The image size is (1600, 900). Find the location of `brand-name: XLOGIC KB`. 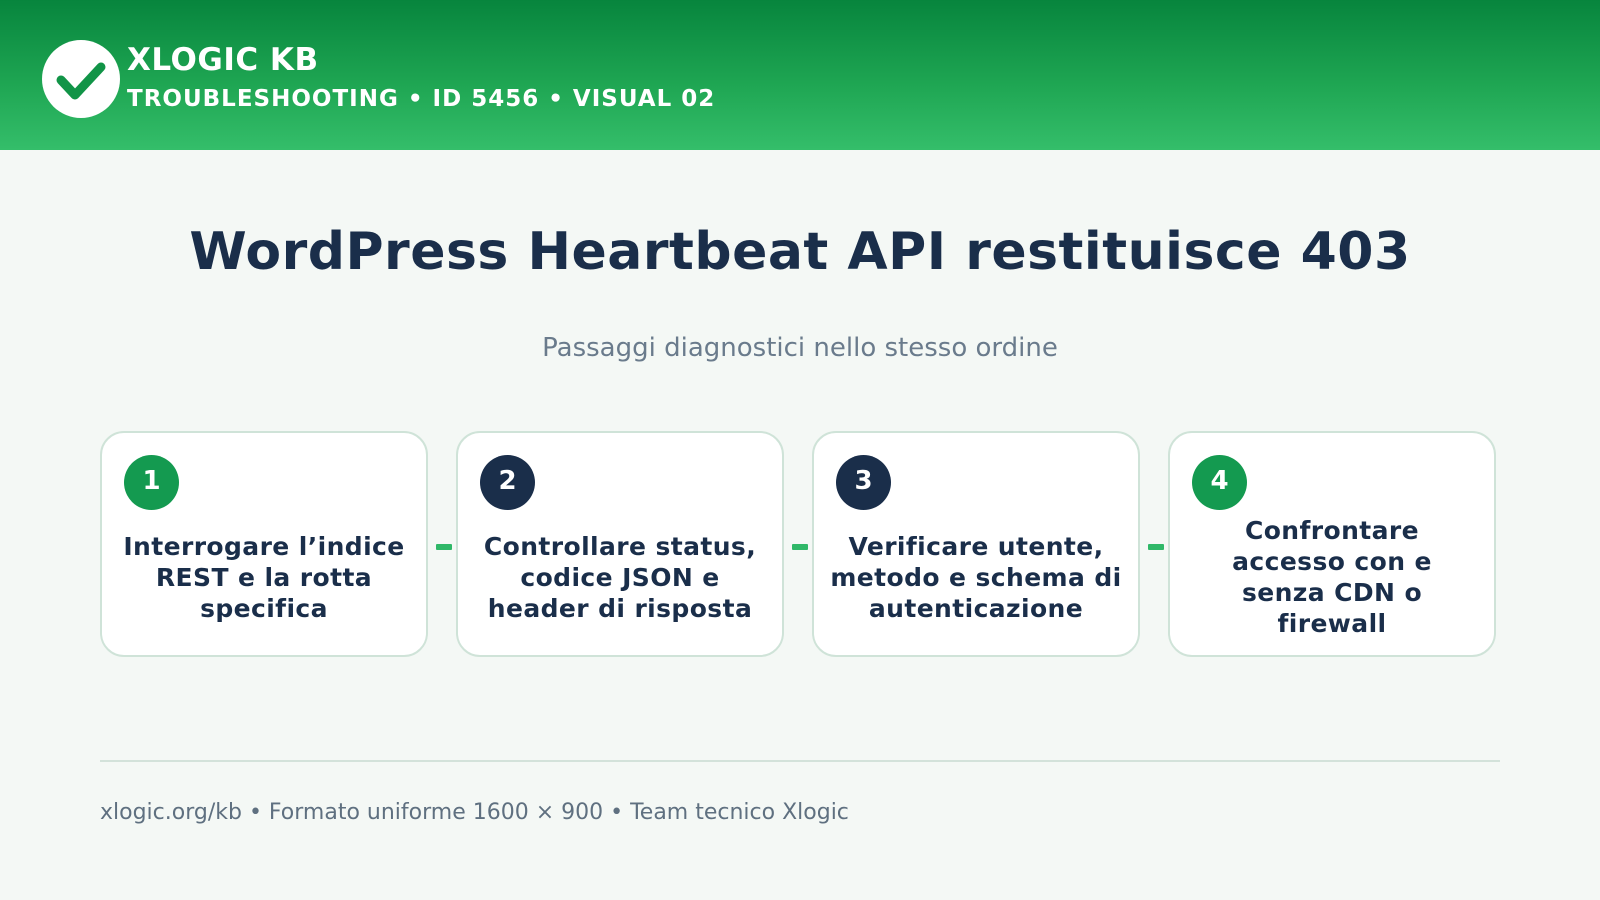

brand-name: XLOGIC KB is located at coordinates (223, 60).